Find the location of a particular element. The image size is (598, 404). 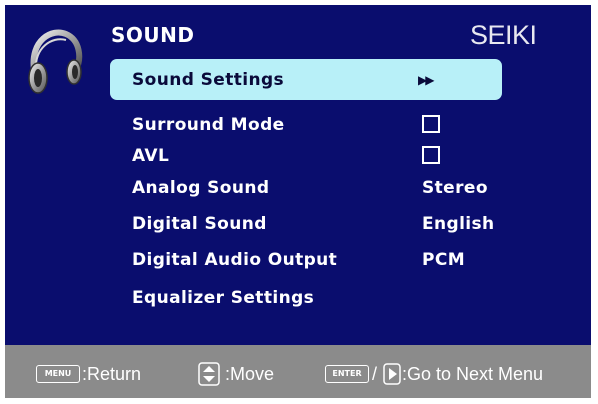

menu-title: SOUND is located at coordinates (153, 35).